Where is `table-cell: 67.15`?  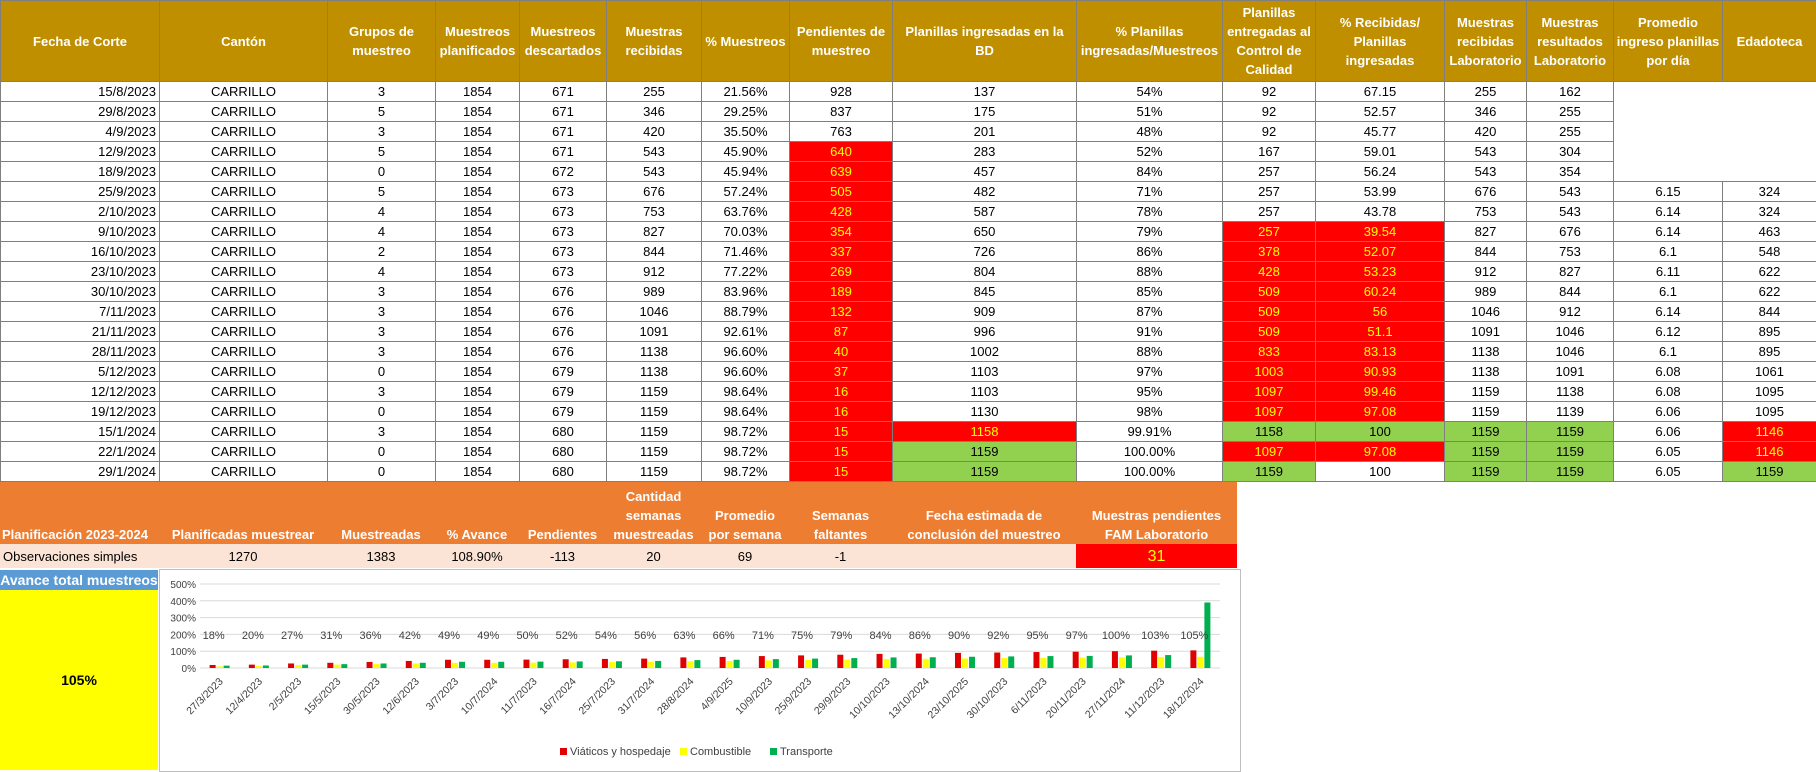
table-cell: 67.15 is located at coordinates (1380, 91).